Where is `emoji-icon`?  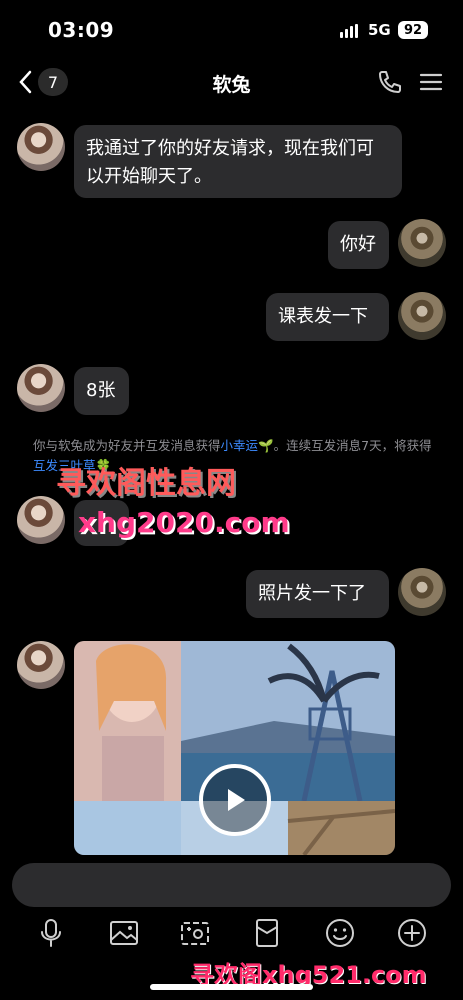 emoji-icon is located at coordinates (340, 933).